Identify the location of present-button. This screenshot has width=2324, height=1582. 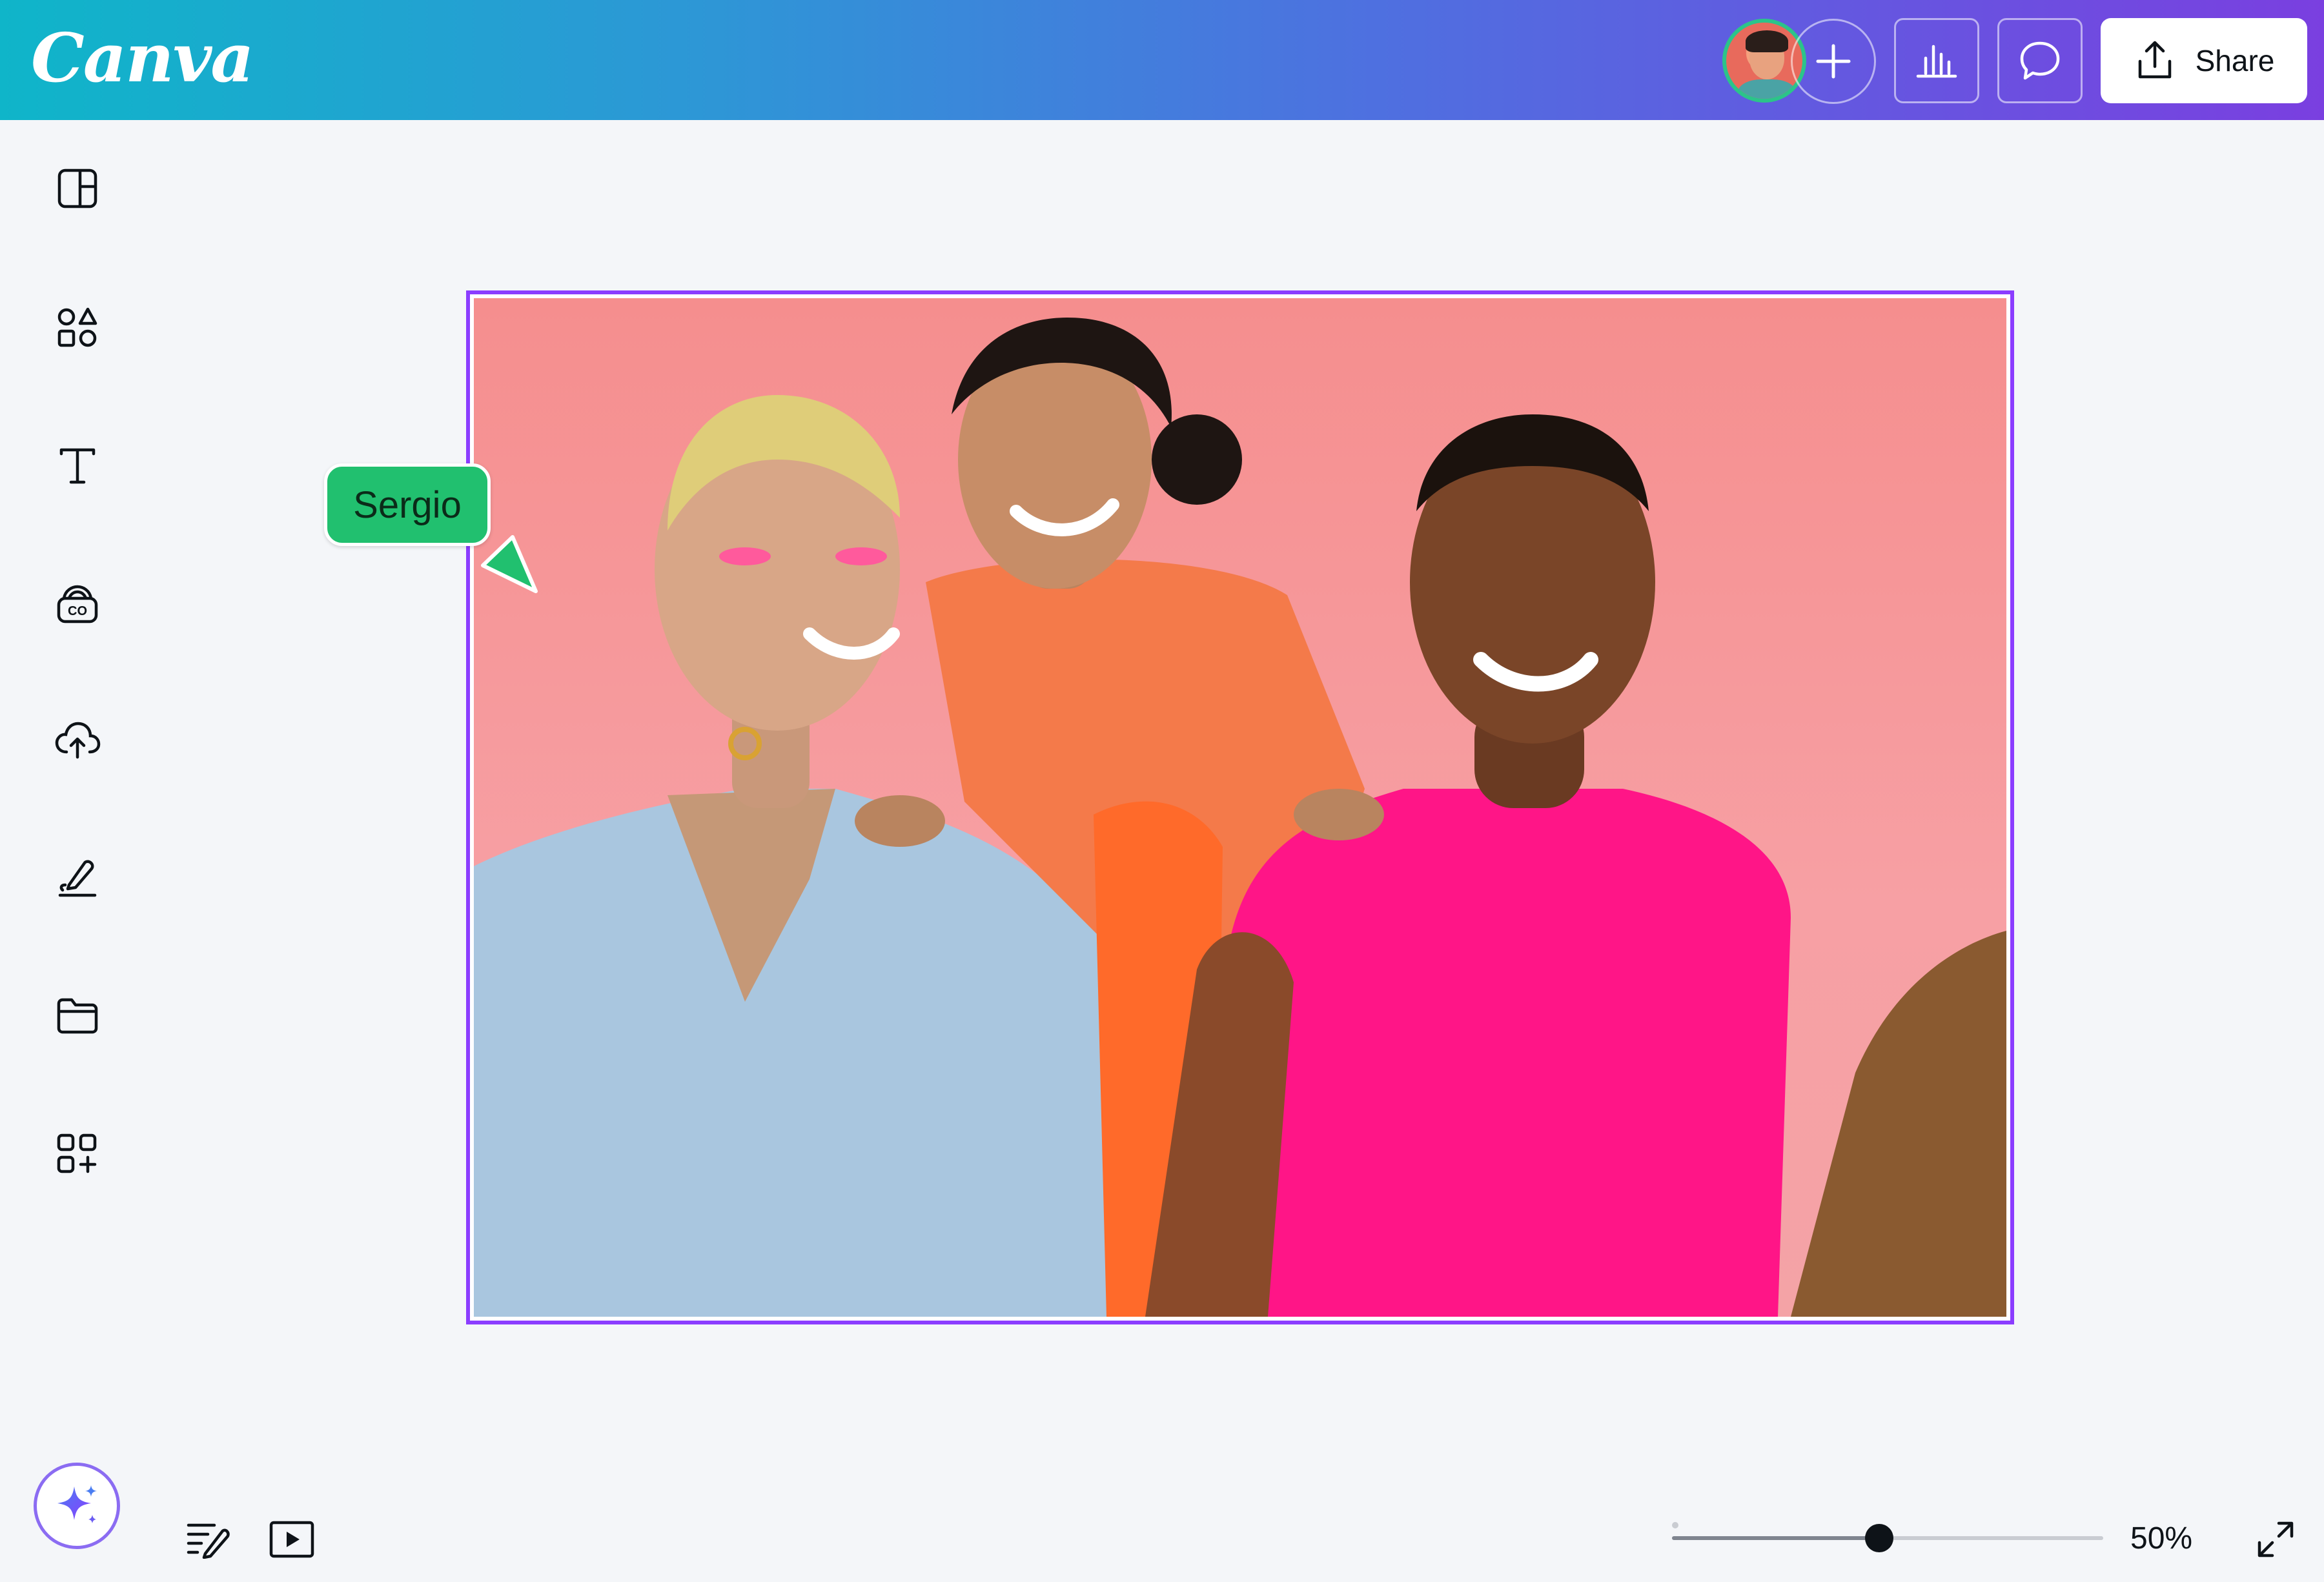
(292, 1539).